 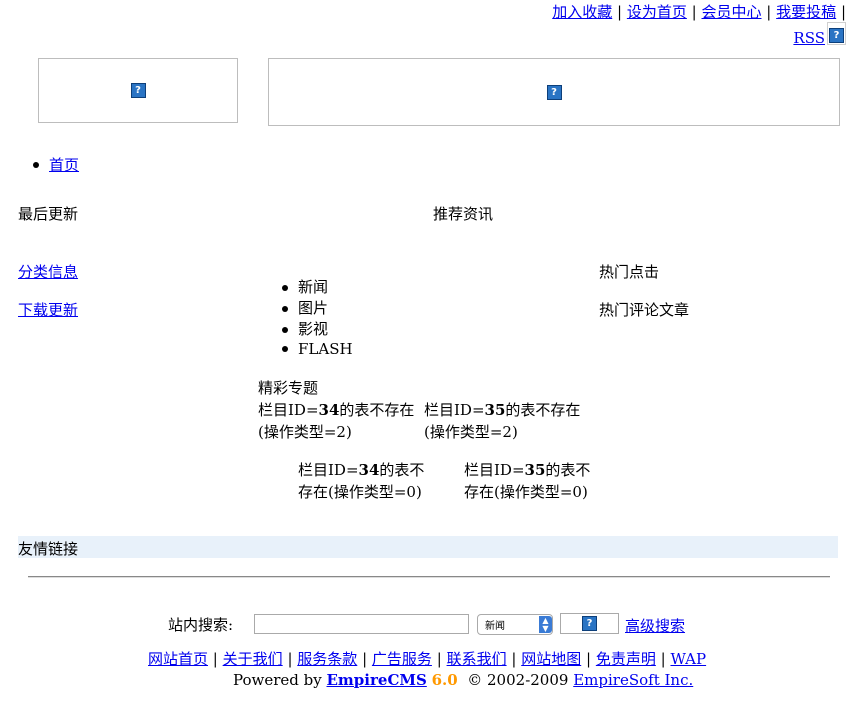 What do you see at coordinates (655, 625) in the screenshot?
I see `advanced-search-link: 高级搜索` at bounding box center [655, 625].